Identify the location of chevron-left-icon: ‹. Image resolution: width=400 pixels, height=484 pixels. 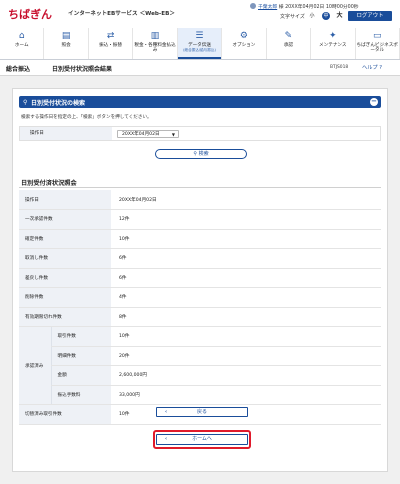
(166, 439).